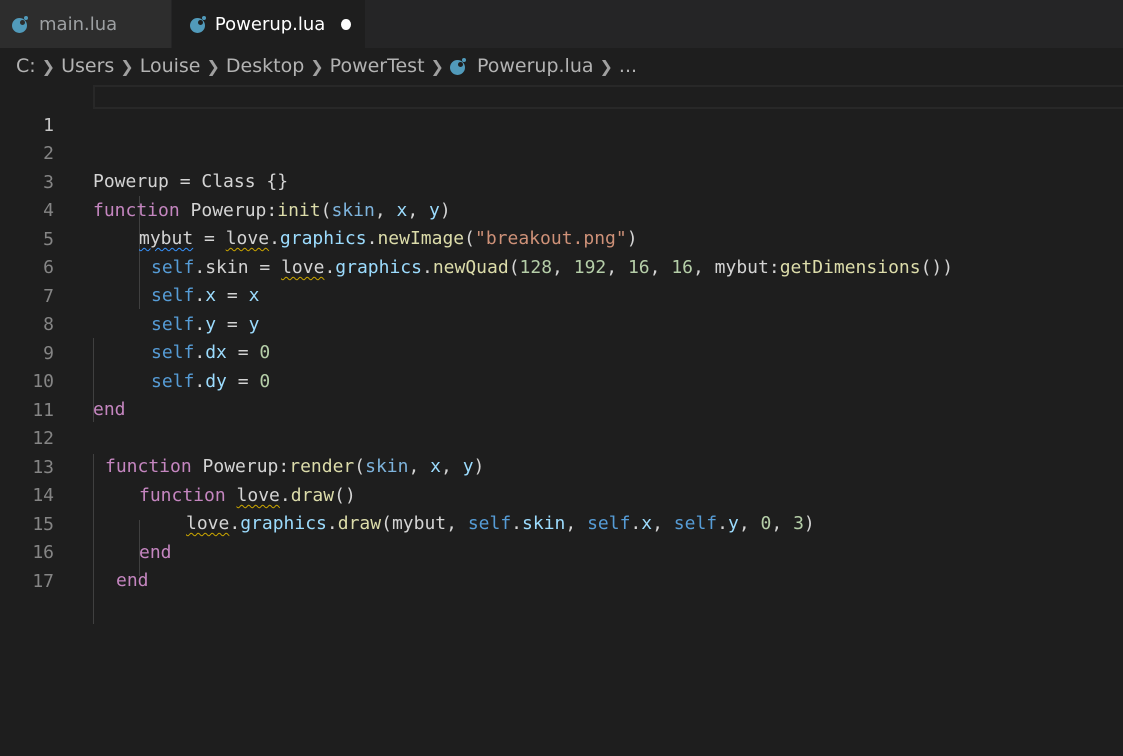 The width and height of the screenshot is (1123, 756). What do you see at coordinates (561, 395) in the screenshot?
I see `code-line: 11` at bounding box center [561, 395].